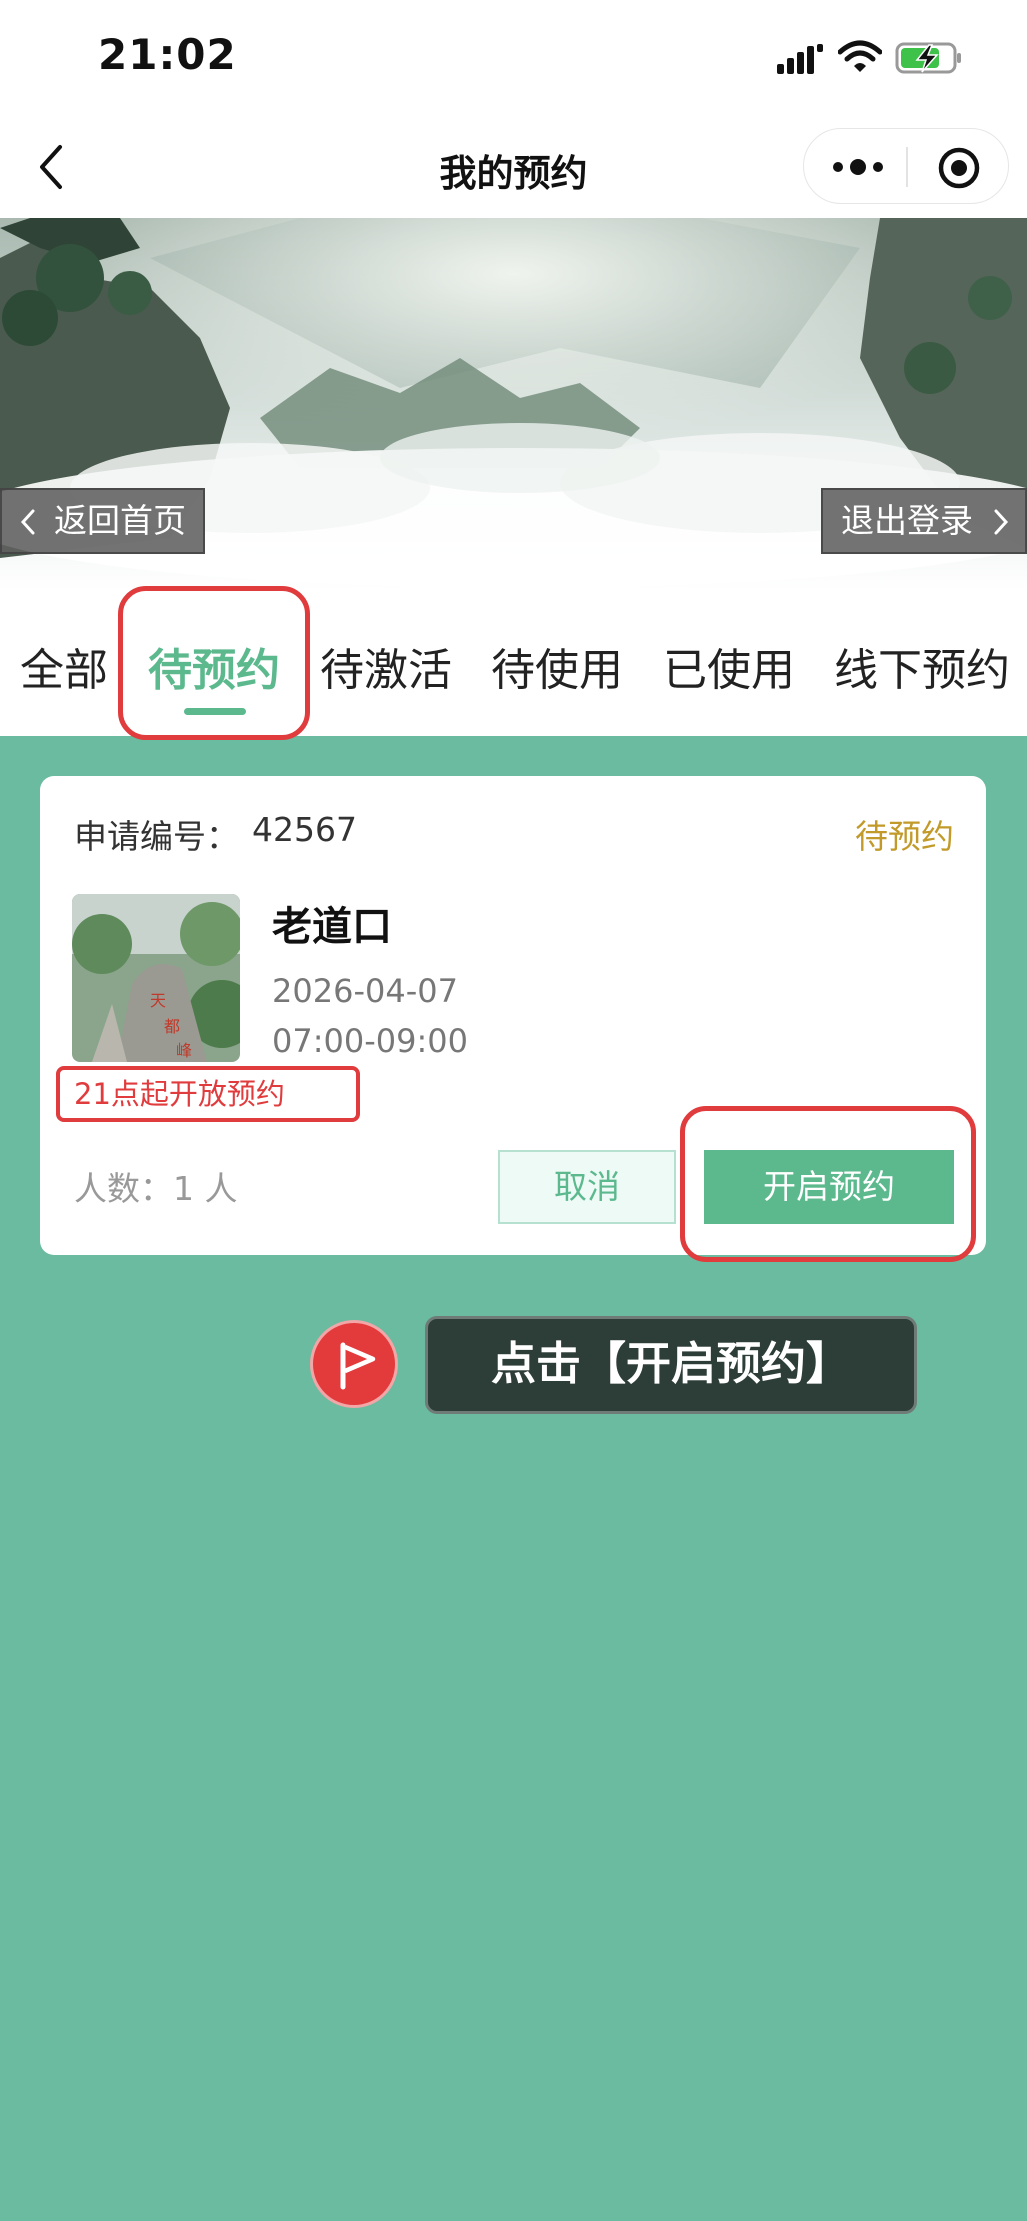  What do you see at coordinates (386, 666) in the screenshot?
I see `tab-pending-activation: 待激活` at bounding box center [386, 666].